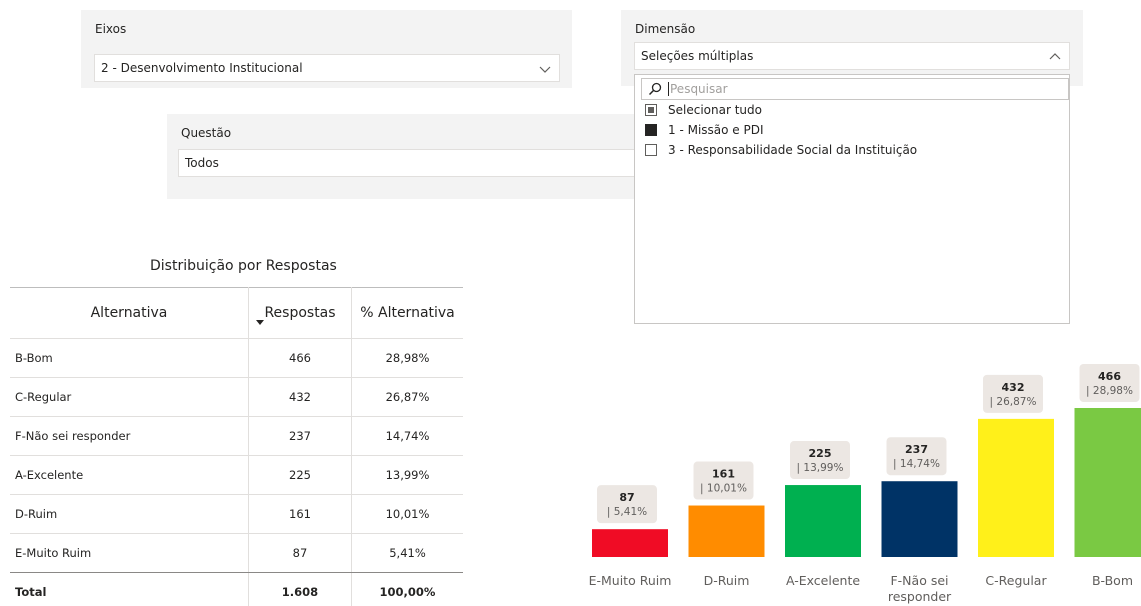  Describe the element at coordinates (300, 358) in the screenshot. I see `cell-respostas: 466` at that location.